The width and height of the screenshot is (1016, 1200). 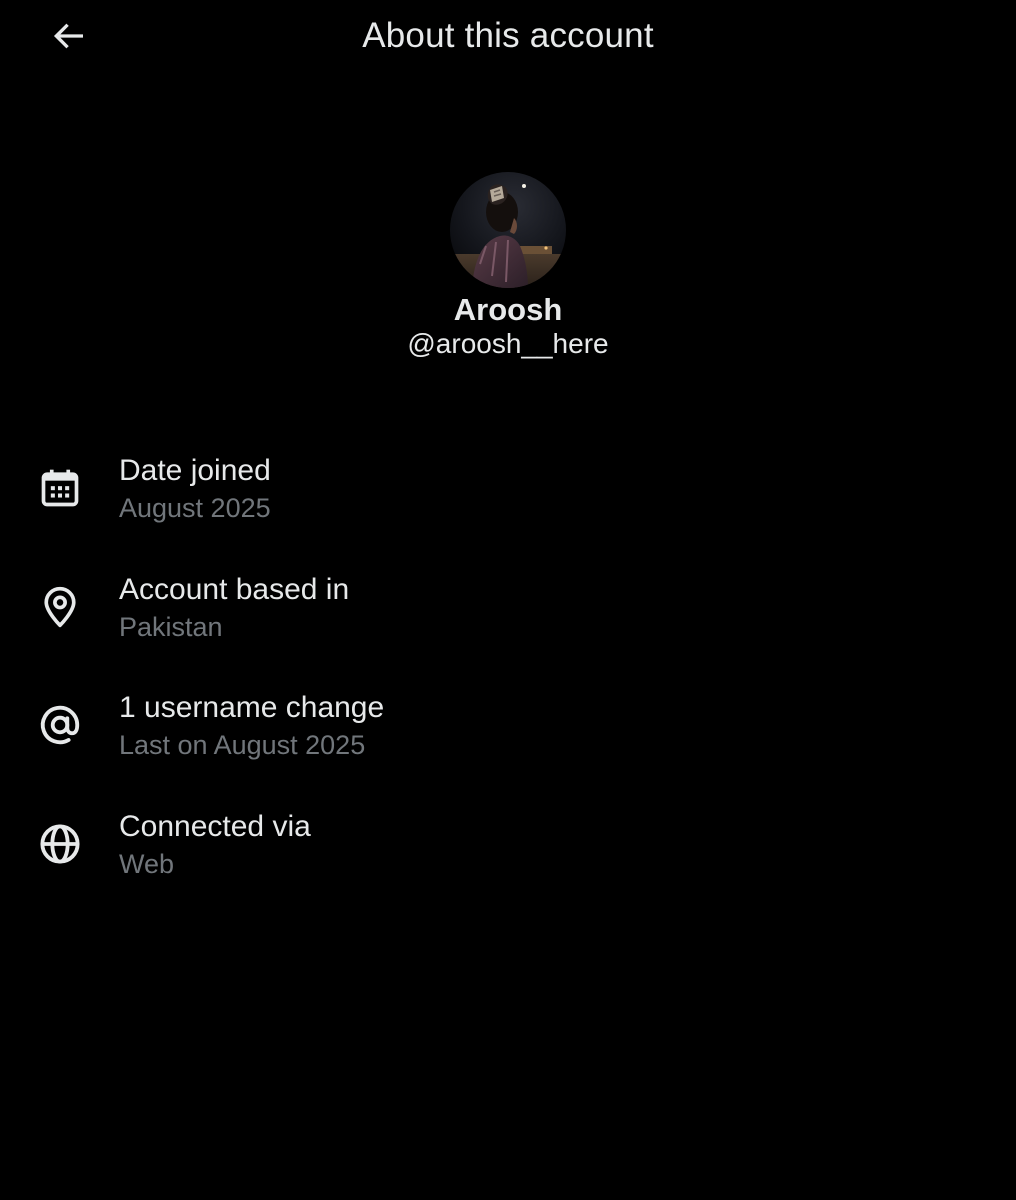 What do you see at coordinates (60, 725) in the screenshot?
I see `at-sign-icon` at bounding box center [60, 725].